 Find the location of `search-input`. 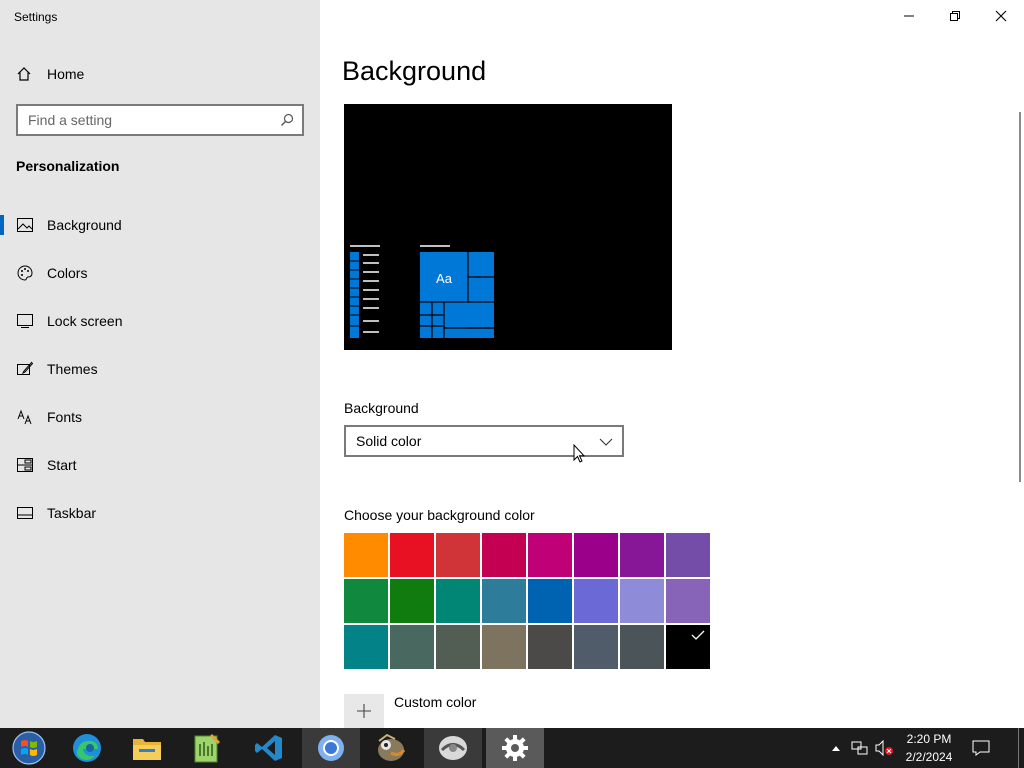

search-input is located at coordinates (138, 120).